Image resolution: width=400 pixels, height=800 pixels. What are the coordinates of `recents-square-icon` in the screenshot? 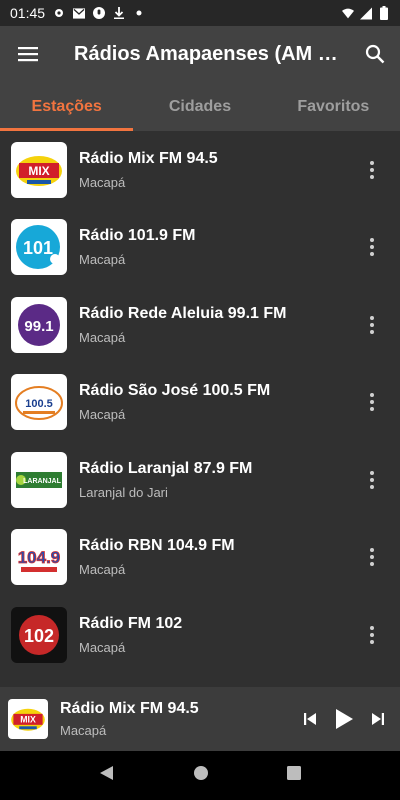 It's located at (294, 773).